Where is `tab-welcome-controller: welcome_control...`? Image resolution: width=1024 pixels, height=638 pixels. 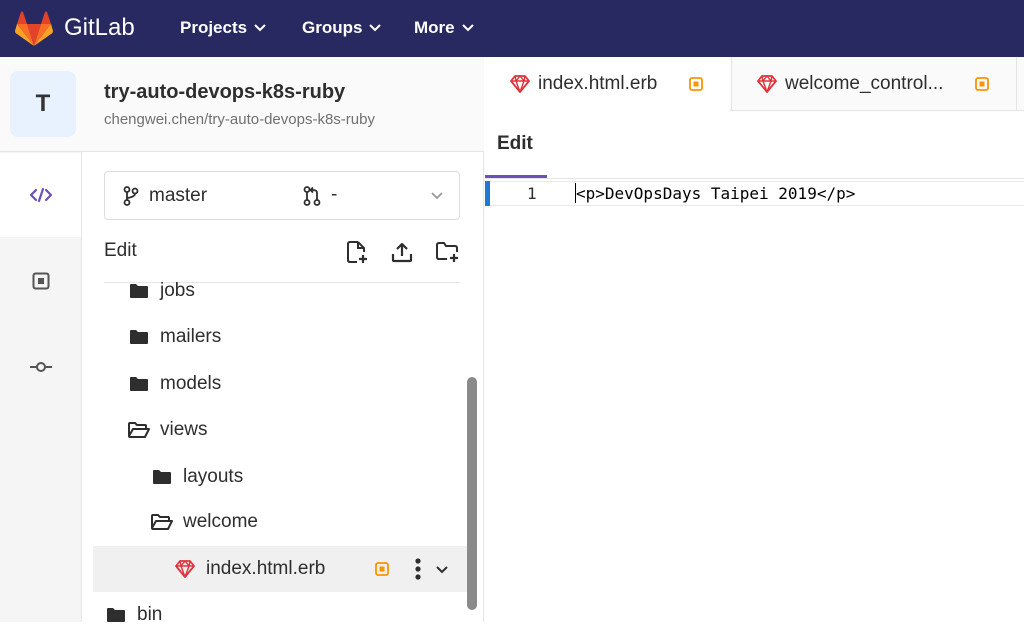 tab-welcome-controller: welcome_control... is located at coordinates (874, 84).